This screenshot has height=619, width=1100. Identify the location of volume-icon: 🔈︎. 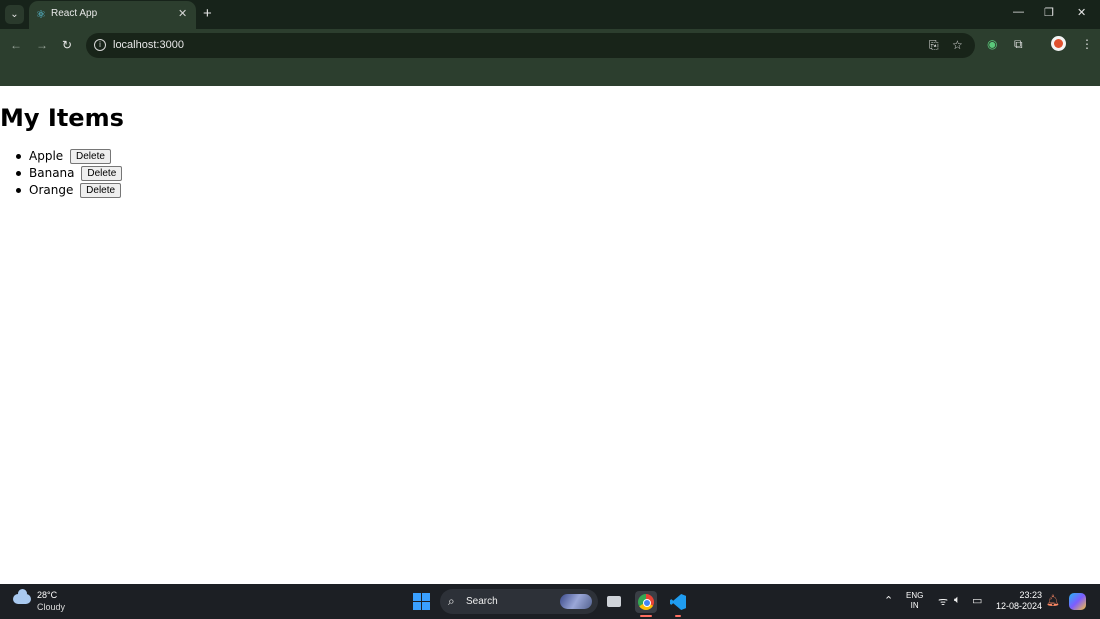
(957, 600).